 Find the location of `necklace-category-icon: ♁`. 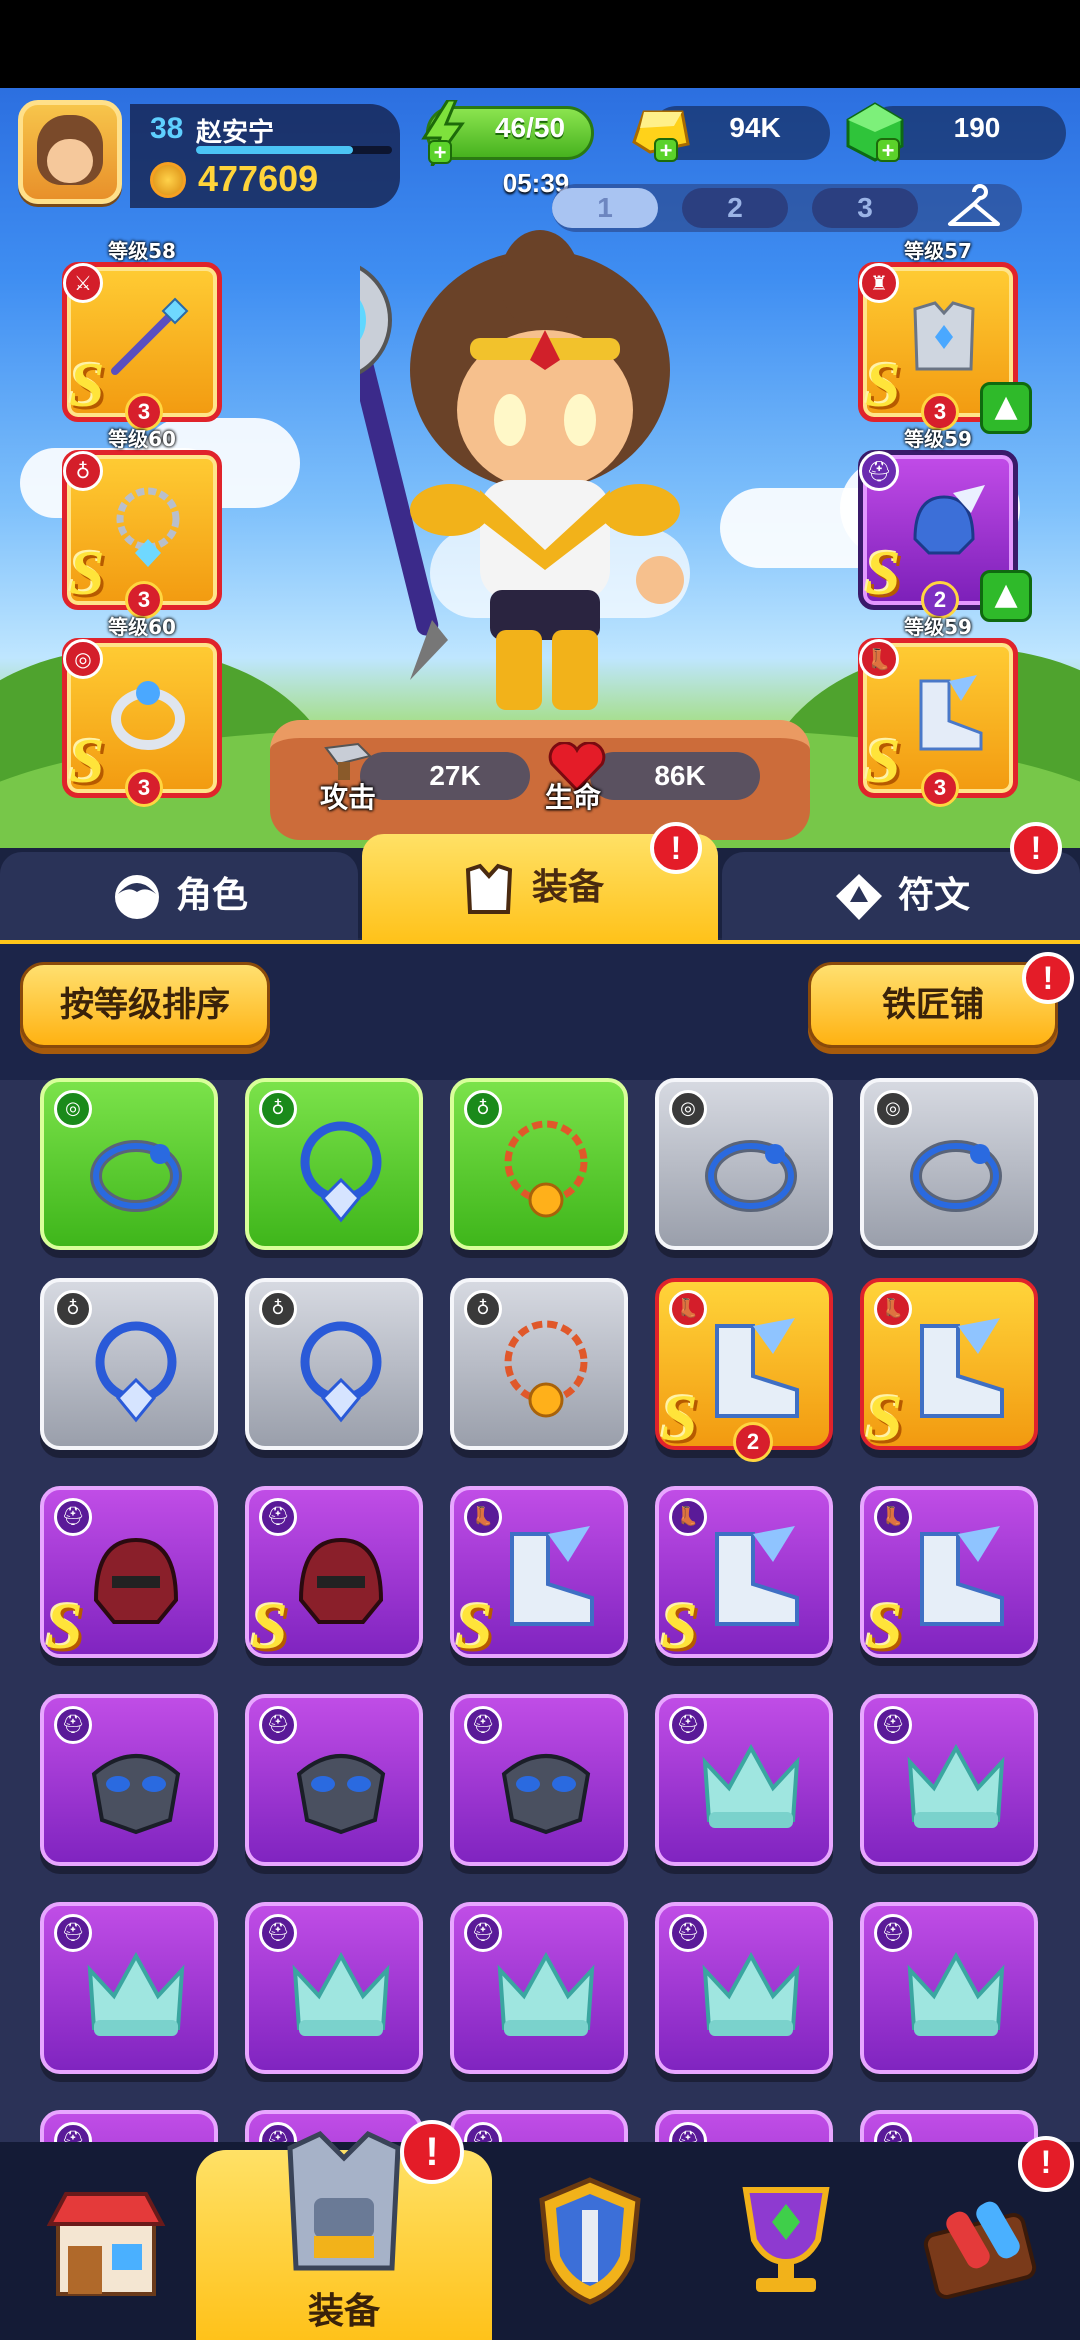

necklace-category-icon: ♁ is located at coordinates (83, 471).